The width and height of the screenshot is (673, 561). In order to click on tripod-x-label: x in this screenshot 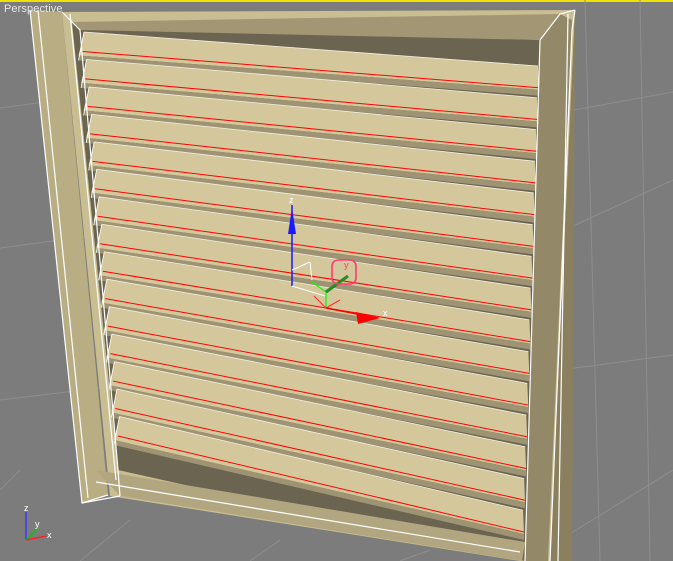, I will do `click(49, 535)`.